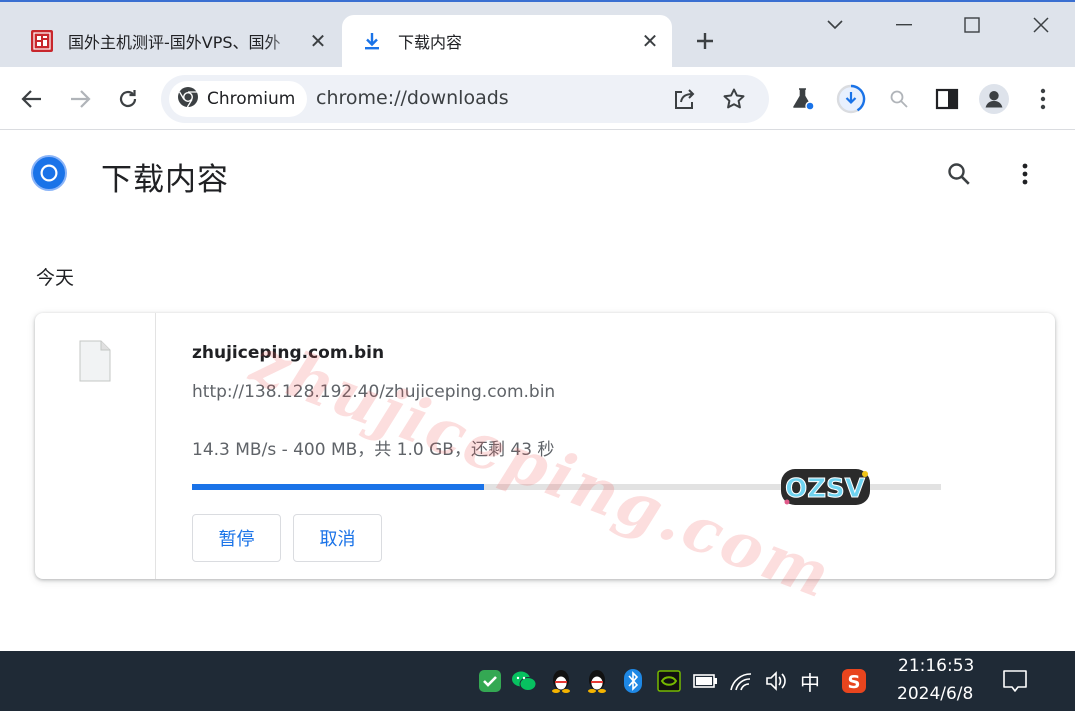 The width and height of the screenshot is (1075, 711). What do you see at coordinates (507, 41) in the screenshot?
I see `tab-downloads: 下载内容 ✕` at bounding box center [507, 41].